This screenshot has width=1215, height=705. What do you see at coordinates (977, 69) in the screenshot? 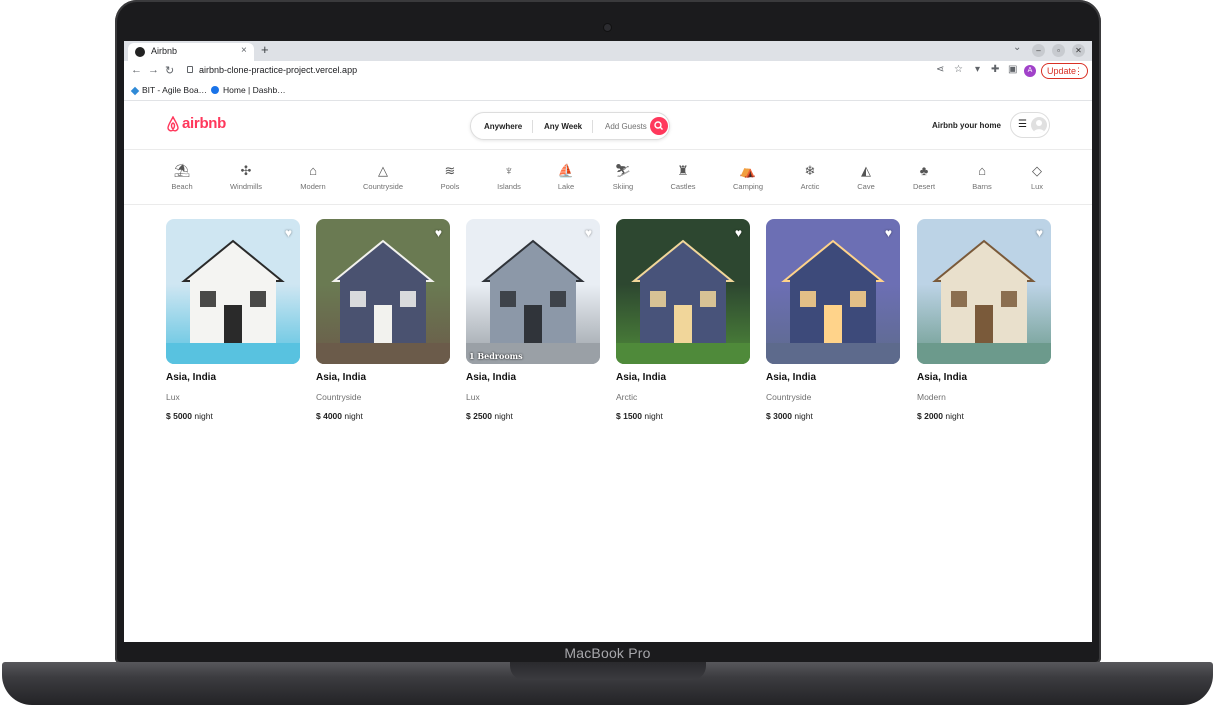
I see `extension-vue-icon: ▾` at bounding box center [977, 69].